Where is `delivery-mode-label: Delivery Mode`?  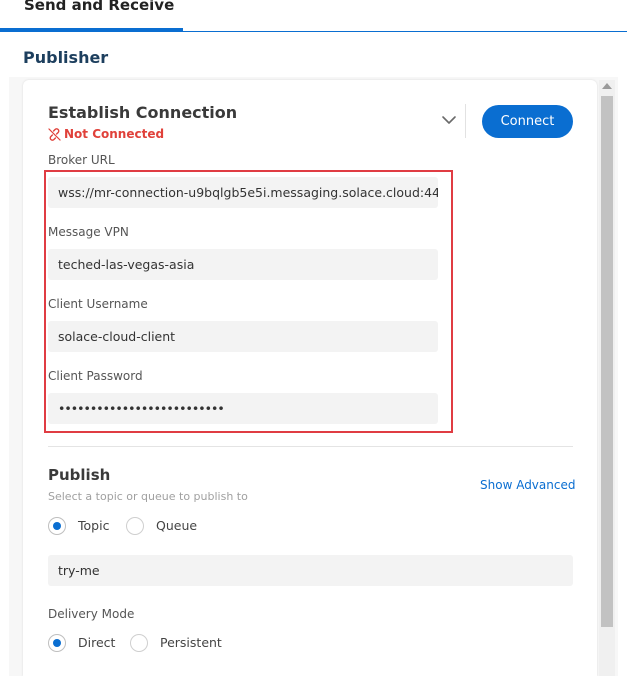 delivery-mode-label: Delivery Mode is located at coordinates (91, 614).